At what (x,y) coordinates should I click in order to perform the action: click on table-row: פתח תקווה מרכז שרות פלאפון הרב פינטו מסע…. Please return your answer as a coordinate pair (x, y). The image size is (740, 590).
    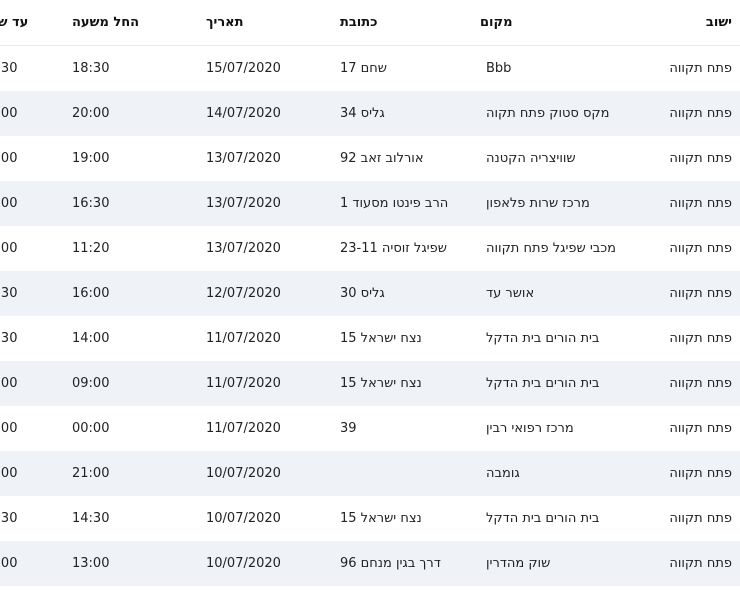
    Looking at the image, I should click on (370, 203).